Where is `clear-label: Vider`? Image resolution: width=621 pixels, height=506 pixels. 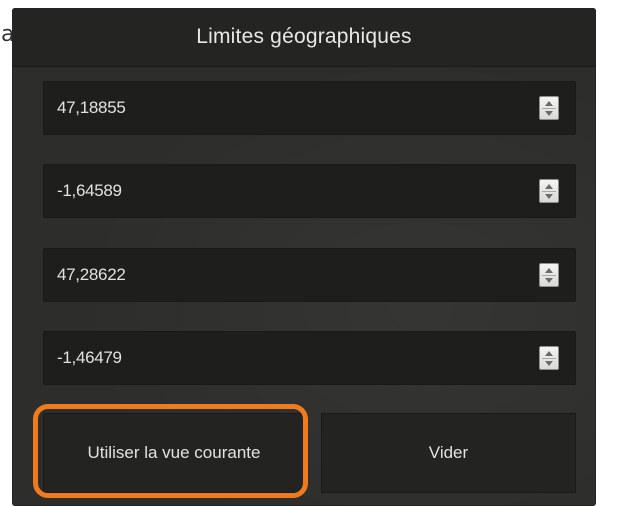
clear-label: Vider is located at coordinates (448, 452).